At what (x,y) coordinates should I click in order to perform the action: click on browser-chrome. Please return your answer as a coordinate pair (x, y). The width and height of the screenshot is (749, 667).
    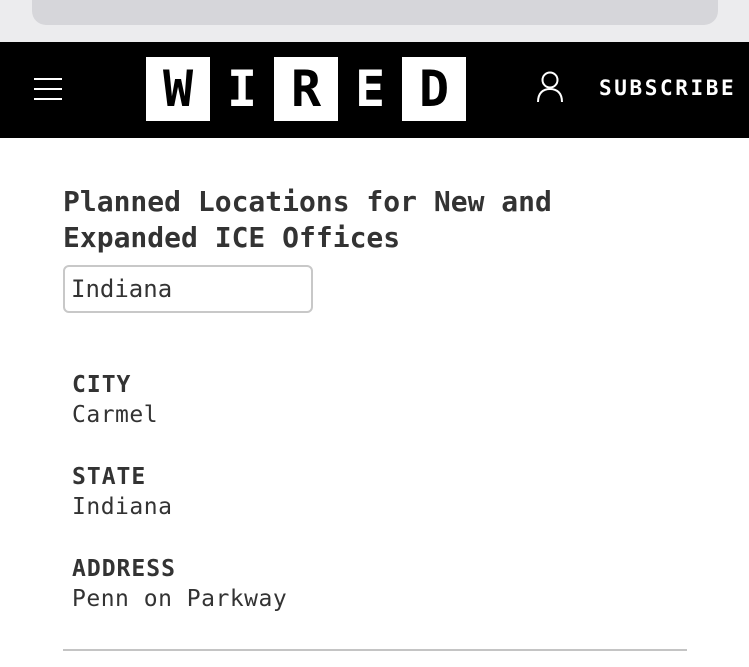
    Looking at the image, I should click on (374, 21).